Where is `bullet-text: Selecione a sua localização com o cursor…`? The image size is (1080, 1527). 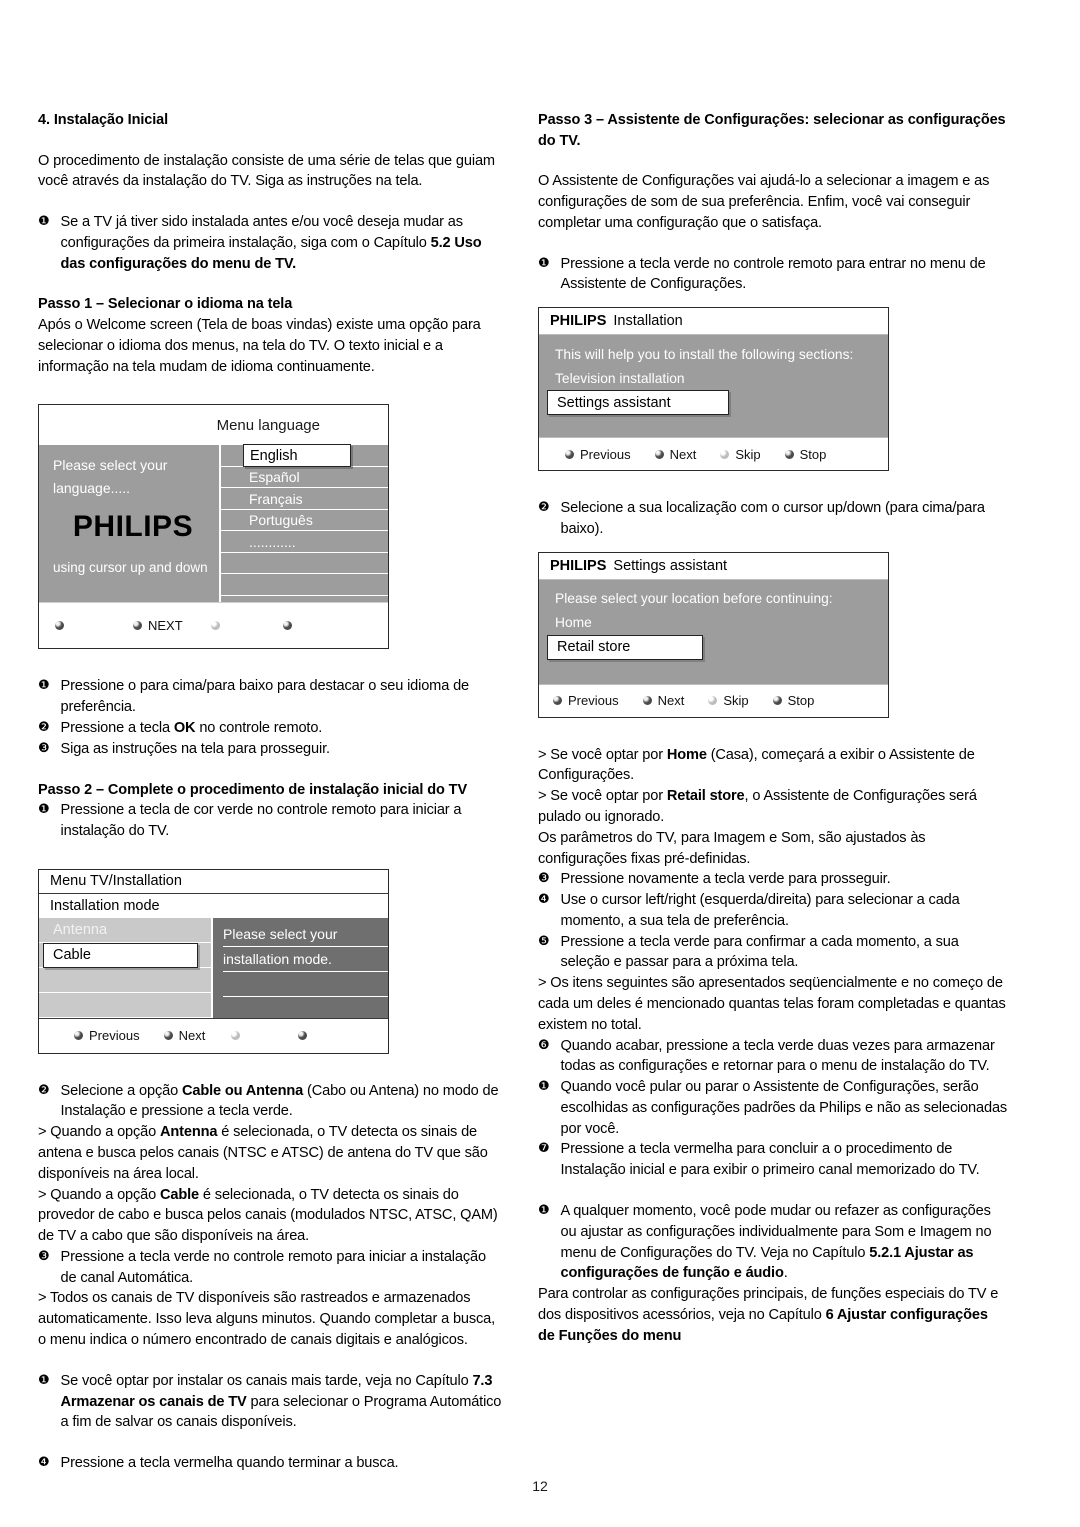 bullet-text: Selecione a sua localização com o cursor… is located at coordinates (773, 518).